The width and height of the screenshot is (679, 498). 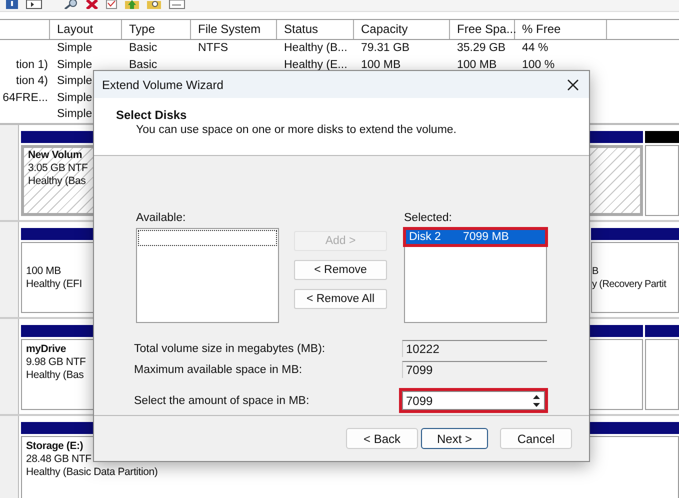 I want to click on column-header: File System, so click(x=234, y=29).